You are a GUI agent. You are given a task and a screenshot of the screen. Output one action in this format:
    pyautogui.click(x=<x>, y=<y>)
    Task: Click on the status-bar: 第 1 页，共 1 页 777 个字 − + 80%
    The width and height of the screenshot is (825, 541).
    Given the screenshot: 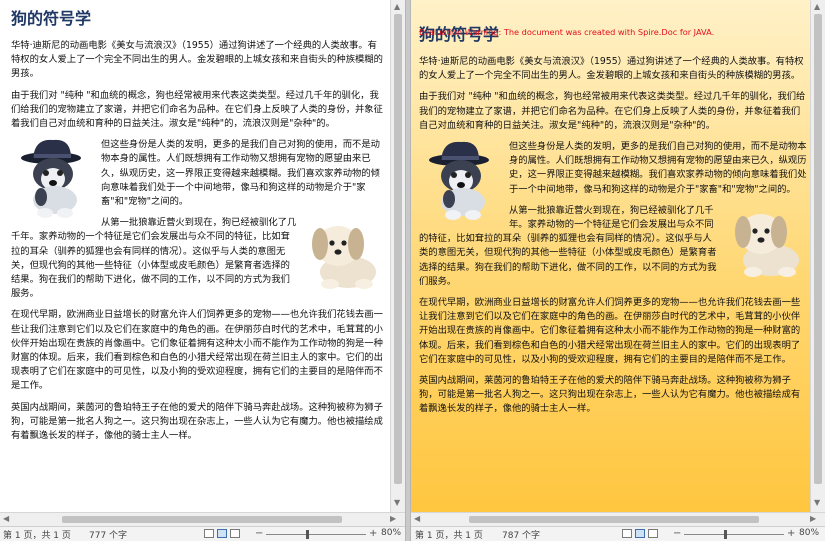 What is the action you would take?
    pyautogui.click(x=202, y=533)
    